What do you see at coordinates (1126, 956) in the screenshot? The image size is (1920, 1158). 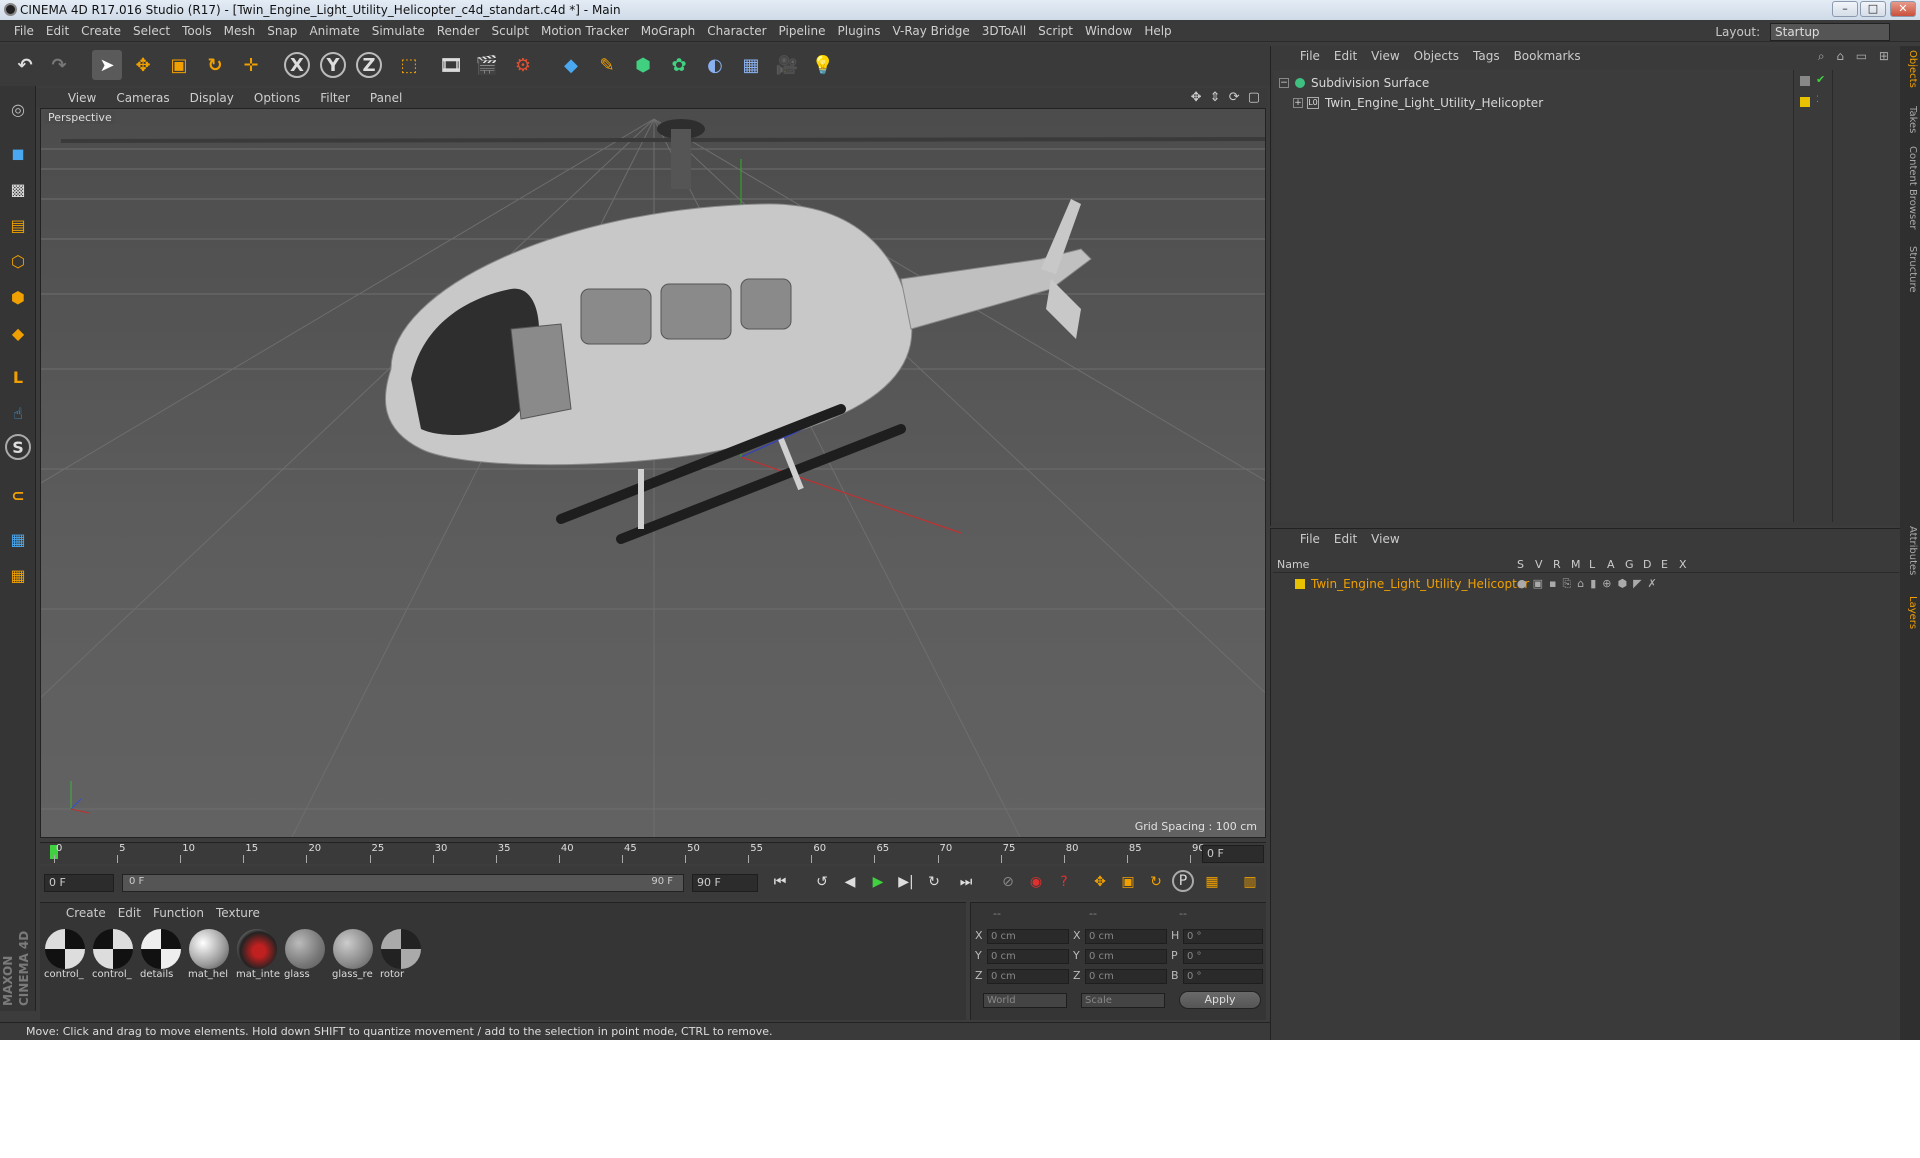 I see `size-y-field: 0 cm` at bounding box center [1126, 956].